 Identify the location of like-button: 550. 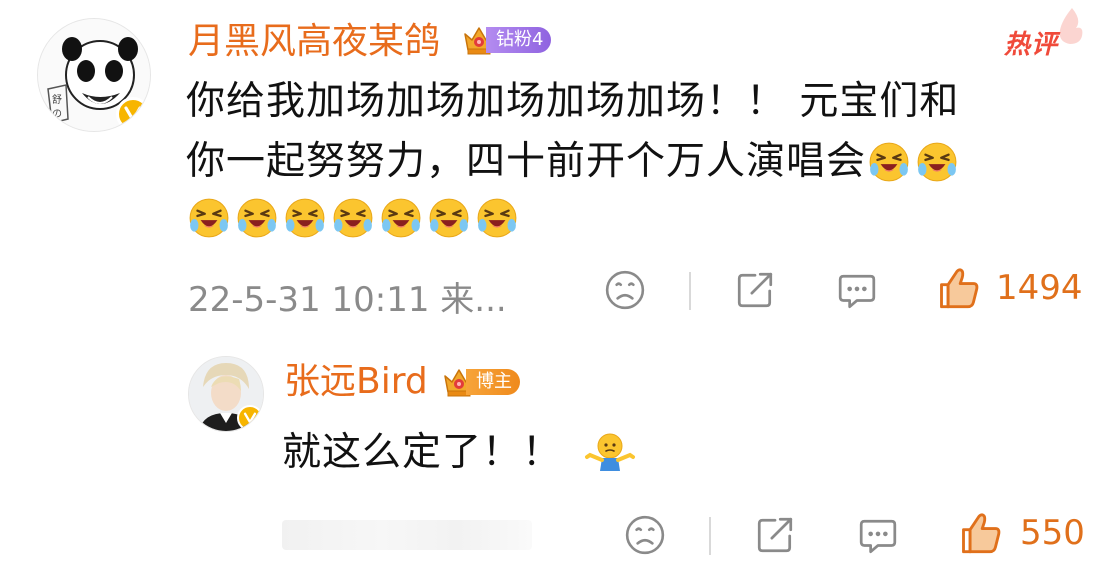
(1021, 533).